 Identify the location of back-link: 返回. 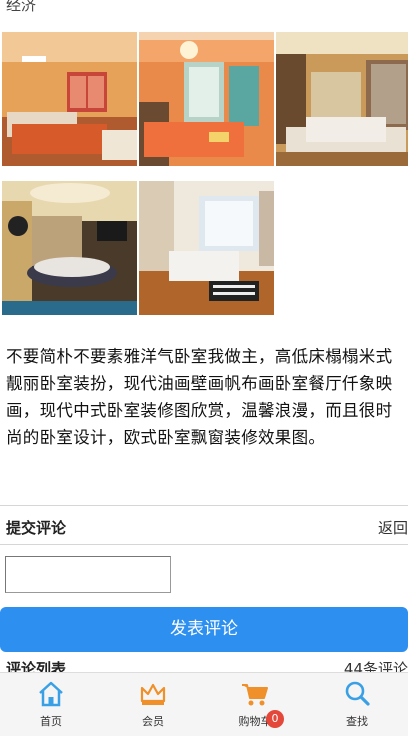
(393, 527).